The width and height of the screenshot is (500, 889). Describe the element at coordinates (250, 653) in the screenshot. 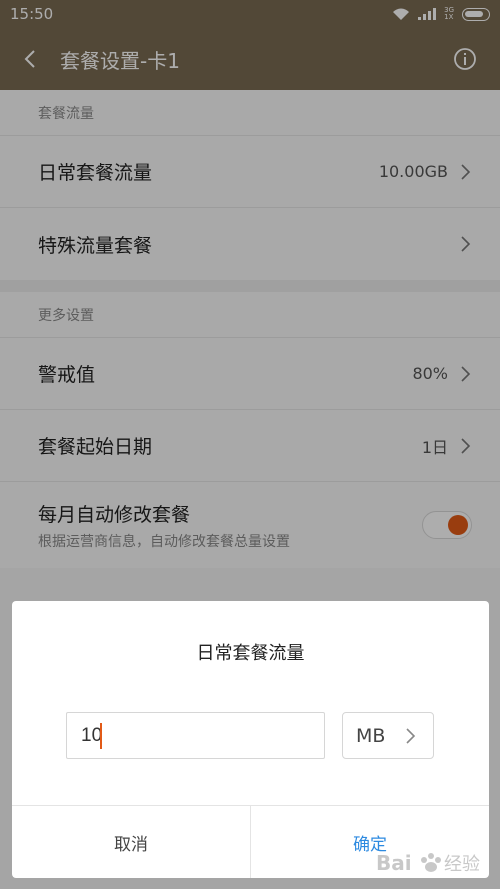

I see `dialog-title: 日常套餐流量` at that location.